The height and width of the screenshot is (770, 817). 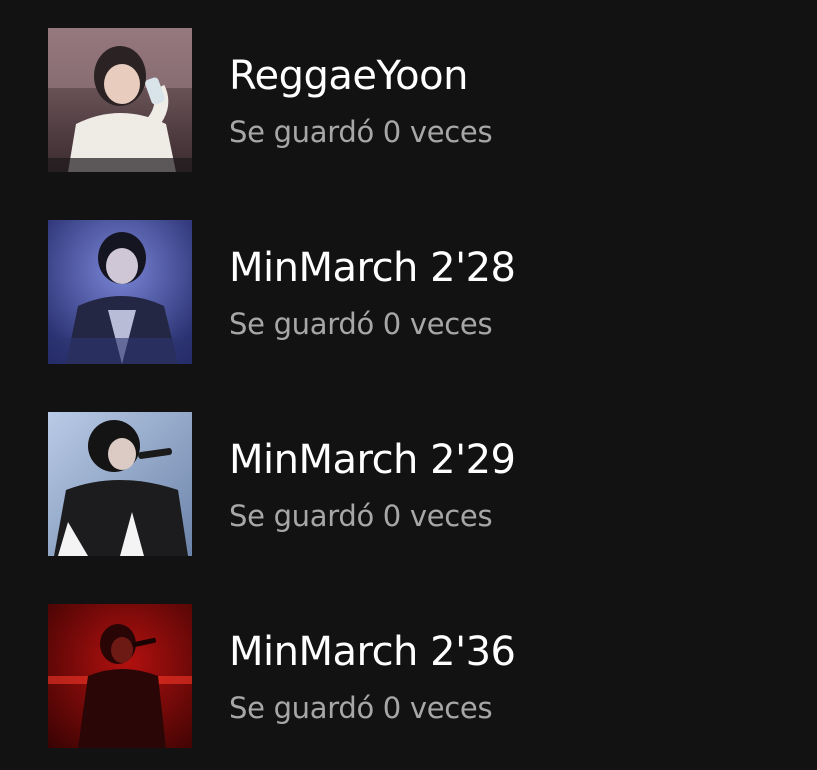 I want to click on playlist-title: MinMarch 2'29, so click(x=372, y=460).